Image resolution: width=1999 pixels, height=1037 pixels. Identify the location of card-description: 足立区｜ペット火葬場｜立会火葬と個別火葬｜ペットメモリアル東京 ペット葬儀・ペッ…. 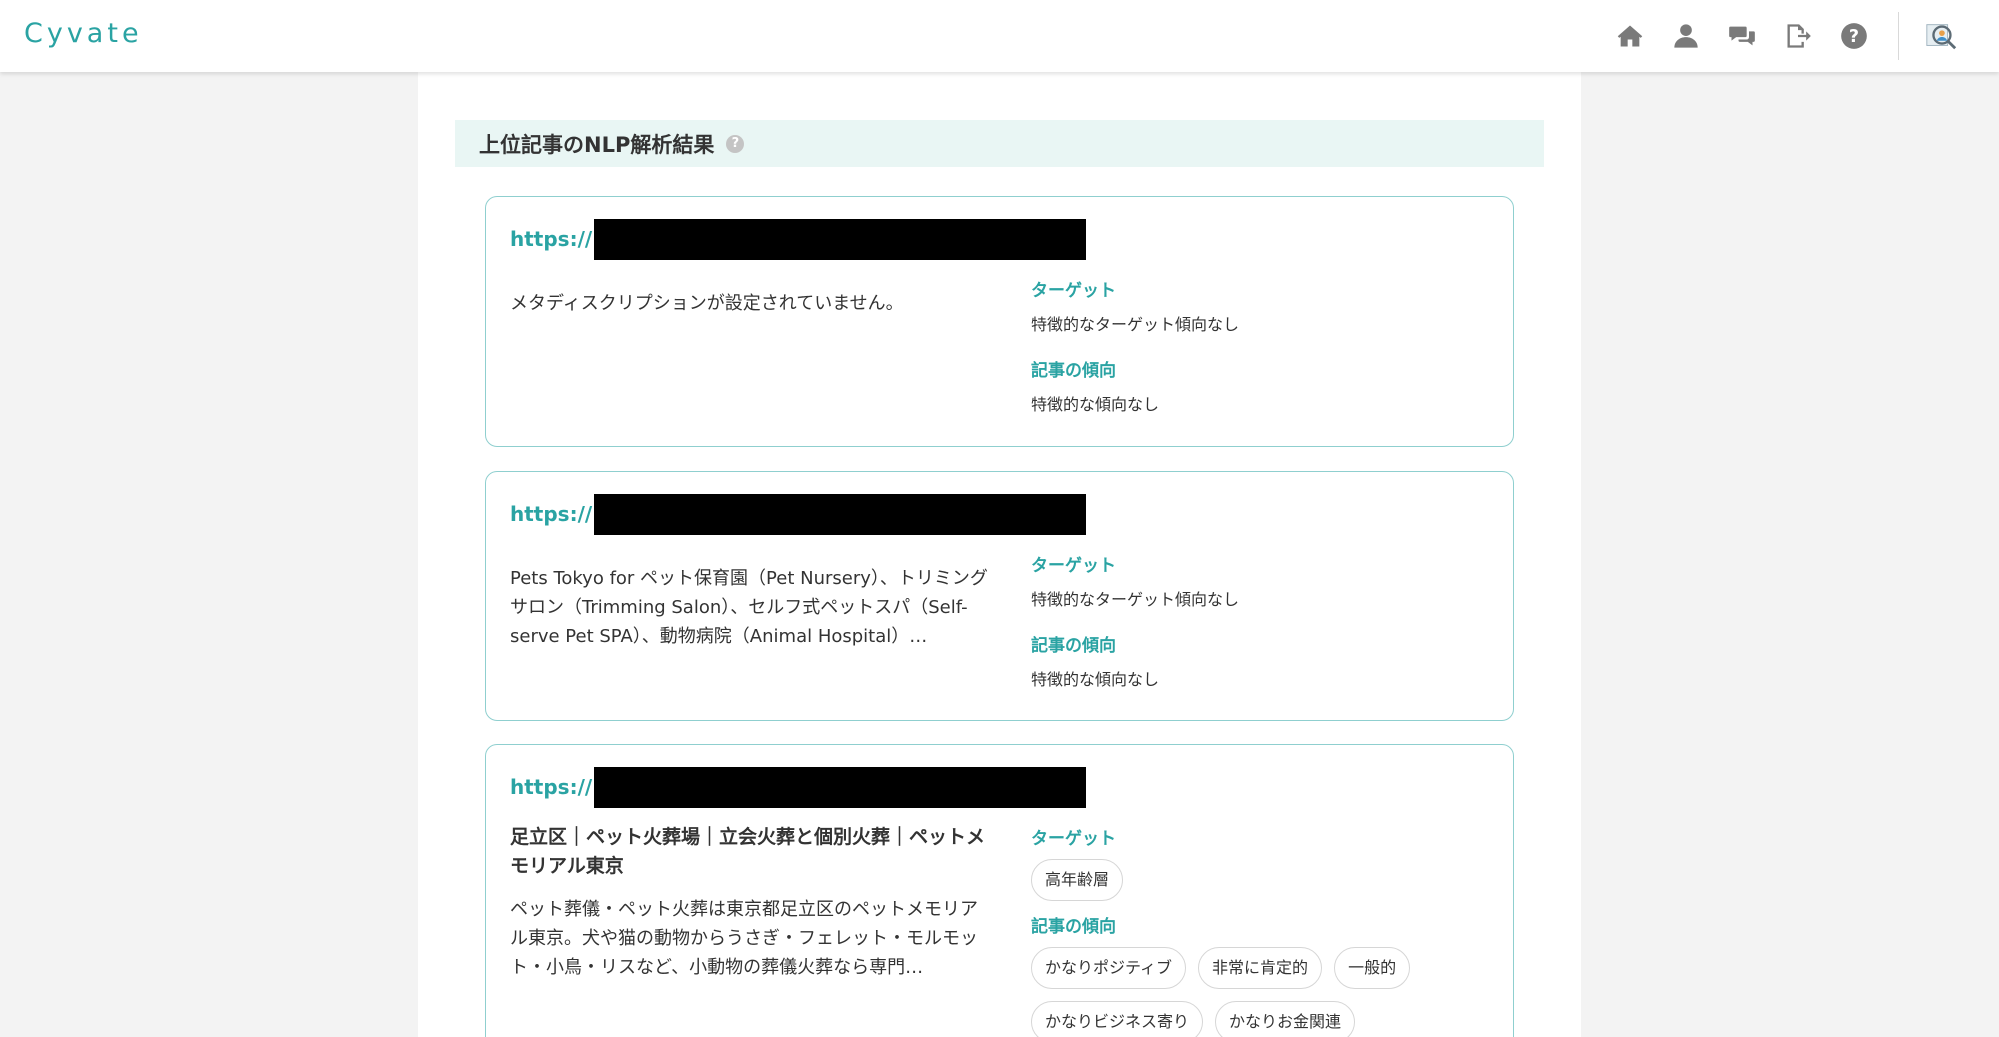
(750, 902).